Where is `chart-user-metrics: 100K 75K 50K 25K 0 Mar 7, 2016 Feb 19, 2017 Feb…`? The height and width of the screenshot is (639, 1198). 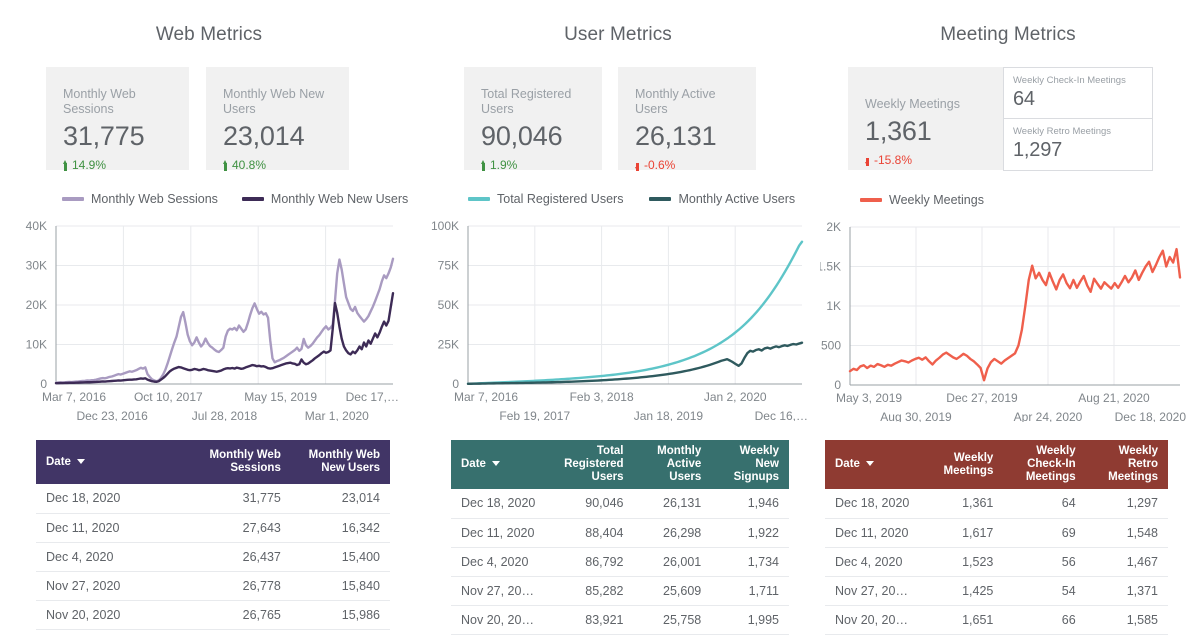 chart-user-metrics: 100K 75K 50K 25K 0 Mar 7, 2016 Feb 19, 2017 Feb… is located at coordinates (621, 318).